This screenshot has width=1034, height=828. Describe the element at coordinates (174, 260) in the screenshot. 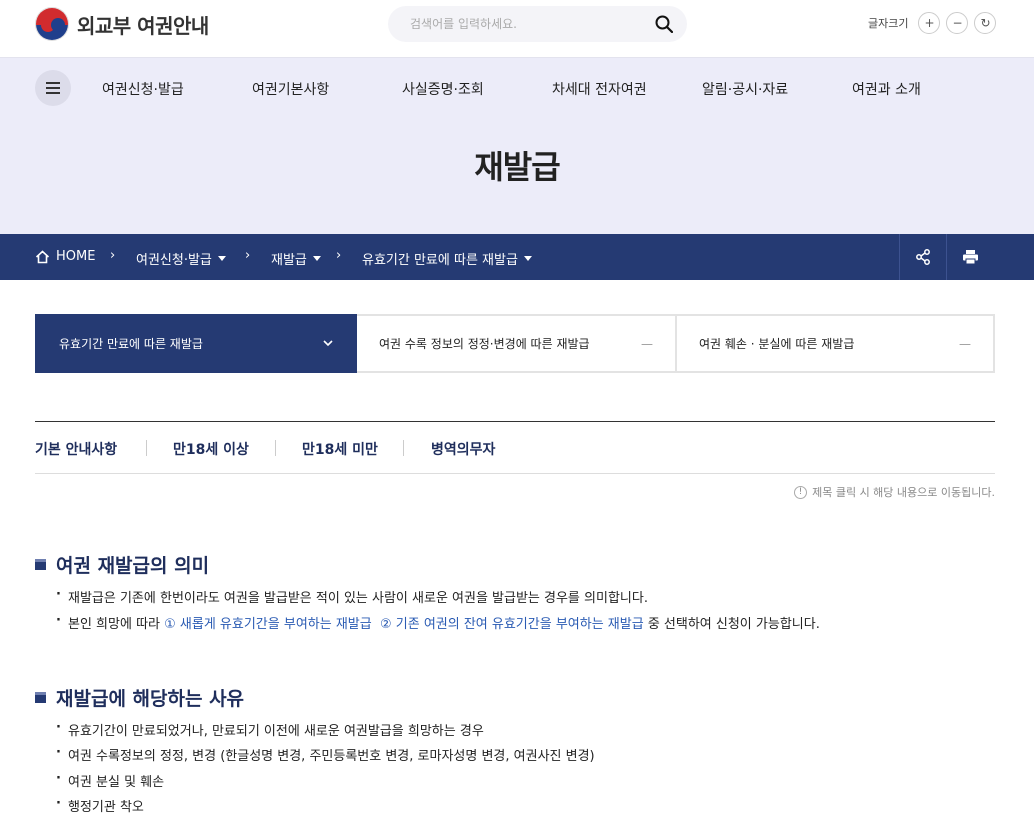

I see `breadcrumb-item-label: 여권신청·발급` at that location.